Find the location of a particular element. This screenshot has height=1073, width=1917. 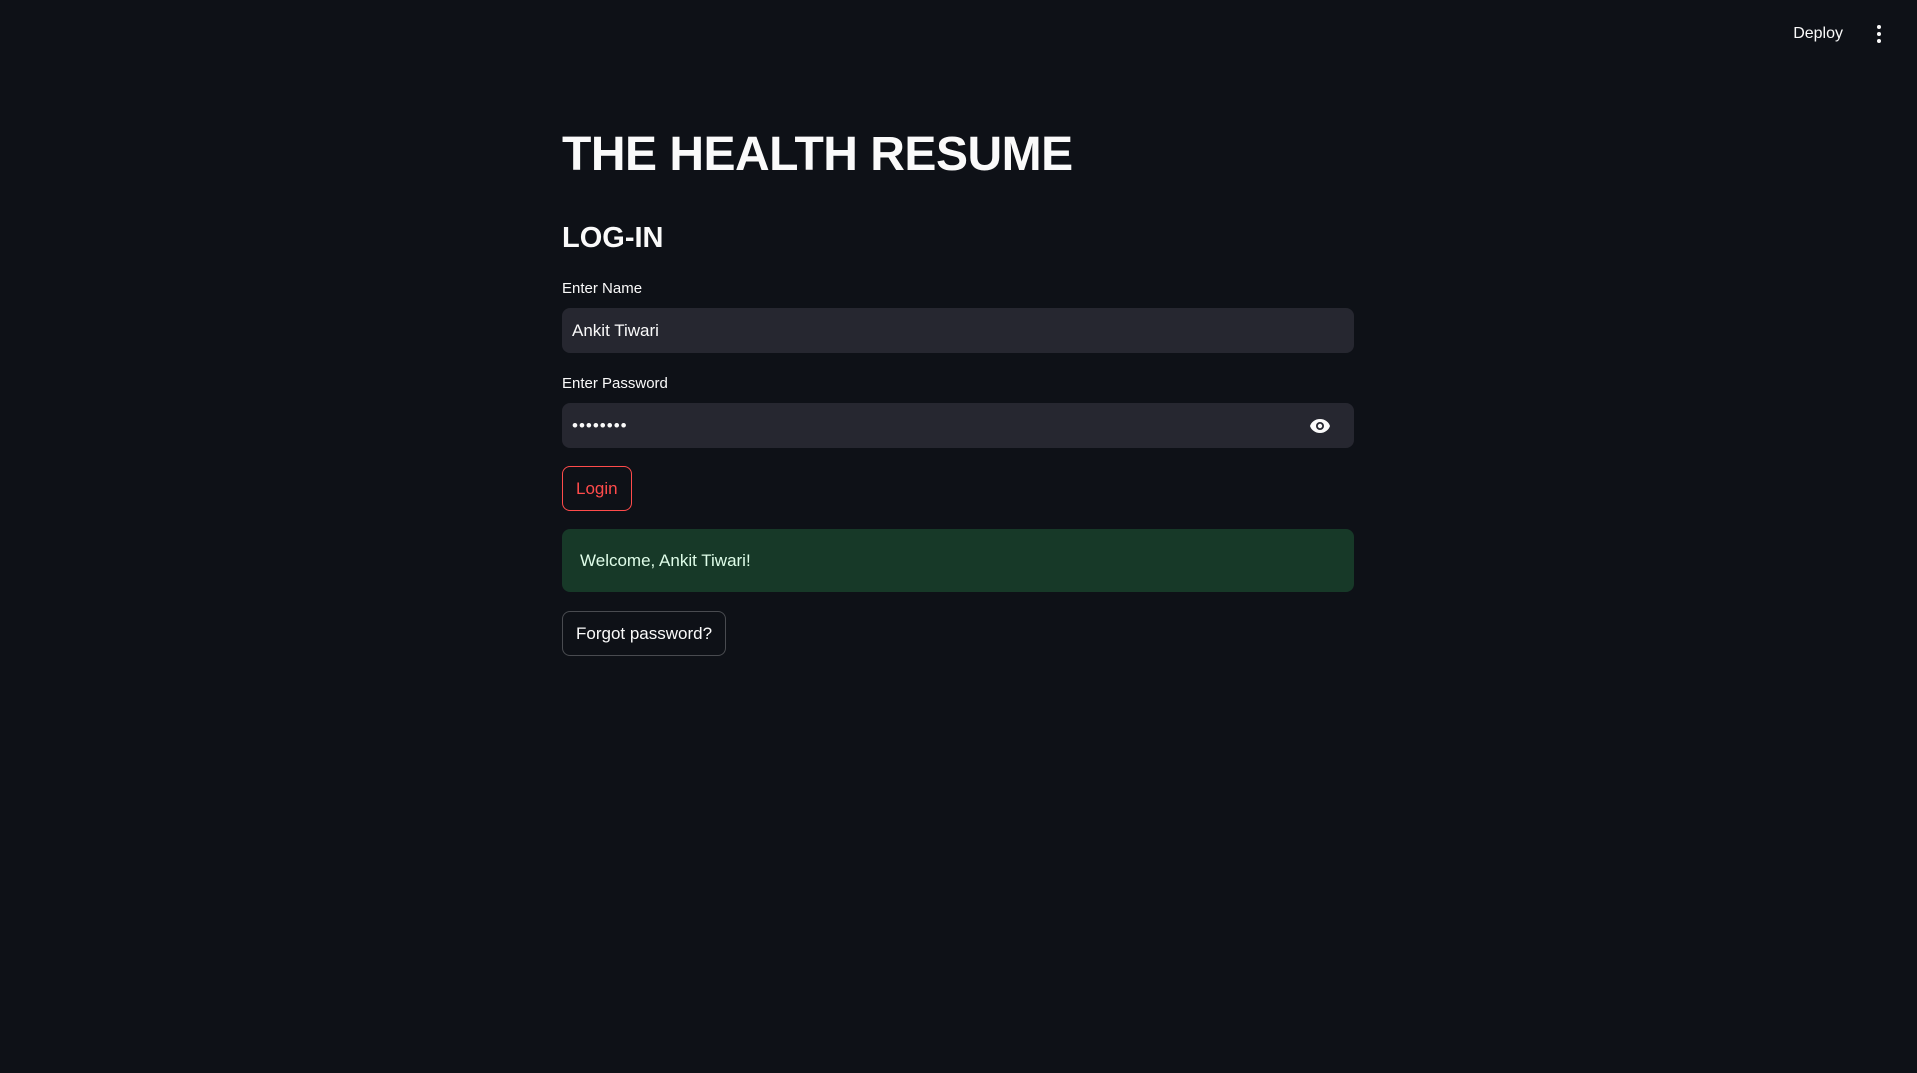

password-field-container is located at coordinates (958, 425).